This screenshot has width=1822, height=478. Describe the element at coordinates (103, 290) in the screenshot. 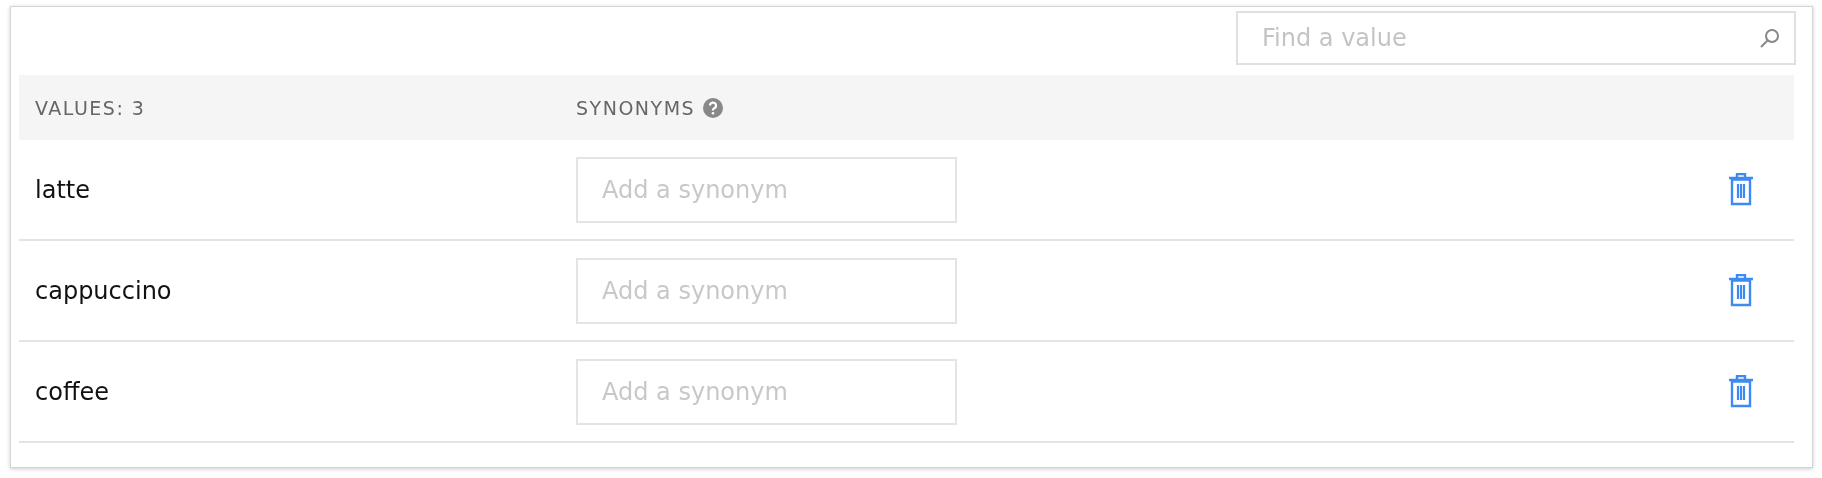

I see `value-text: cappuccino` at that location.